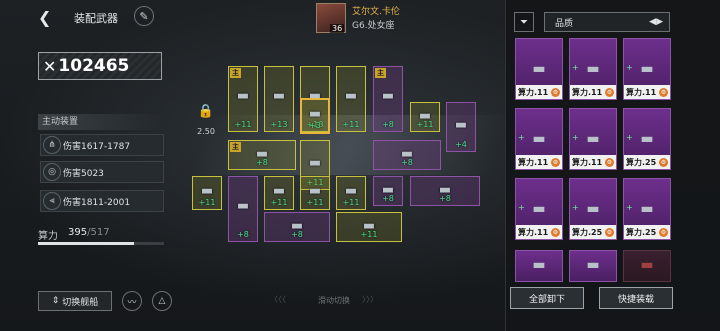 Image resolution: width=720 pixels, height=331 pixels. What do you see at coordinates (206, 111) in the screenshot?
I see `lock-icon: 🔒` at bounding box center [206, 111].